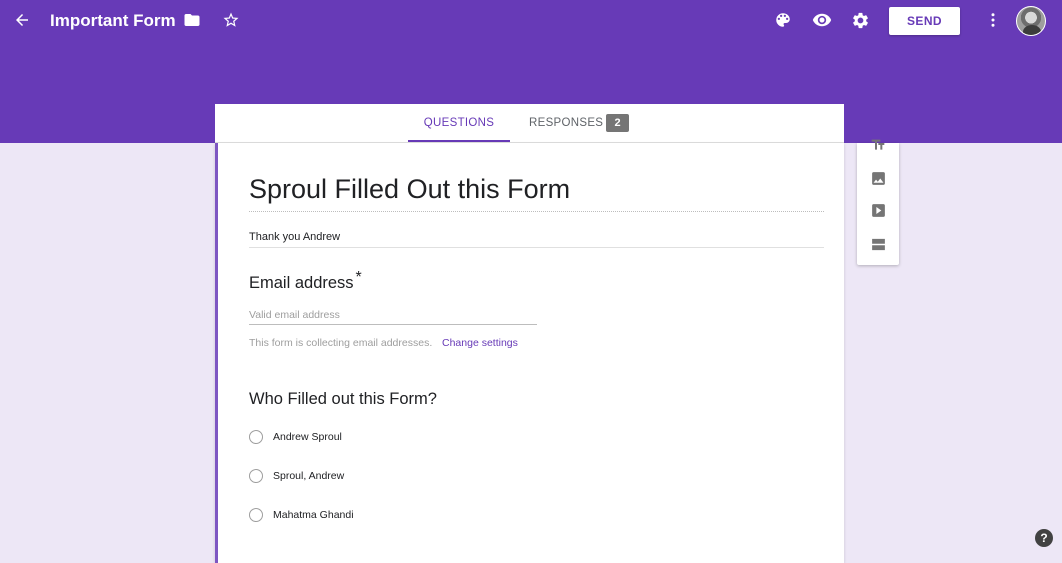  What do you see at coordinates (343, 399) in the screenshot?
I see `question-title: Who Filled out this Form?` at bounding box center [343, 399].